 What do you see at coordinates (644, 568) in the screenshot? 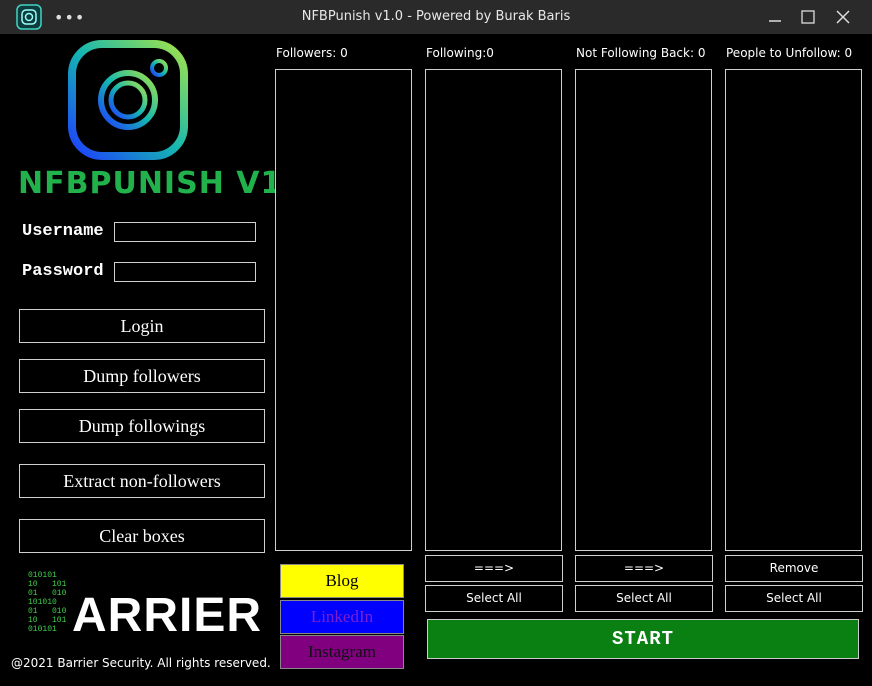
I see `move-to-unfollow-button: ===>` at bounding box center [644, 568].